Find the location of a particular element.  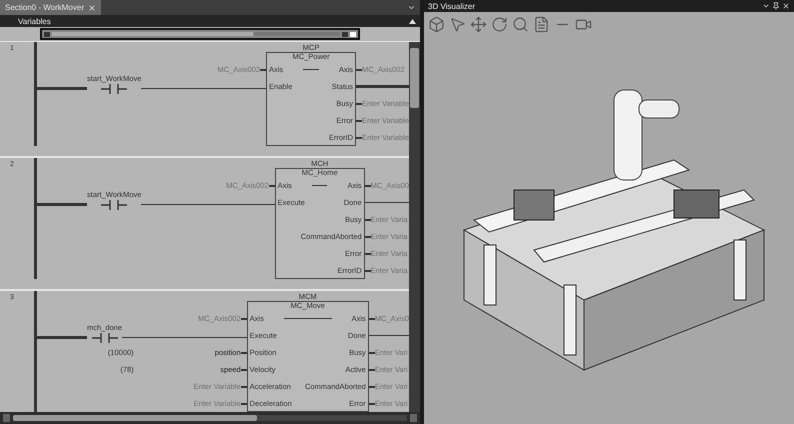

view-cube-icon is located at coordinates (436, 24).